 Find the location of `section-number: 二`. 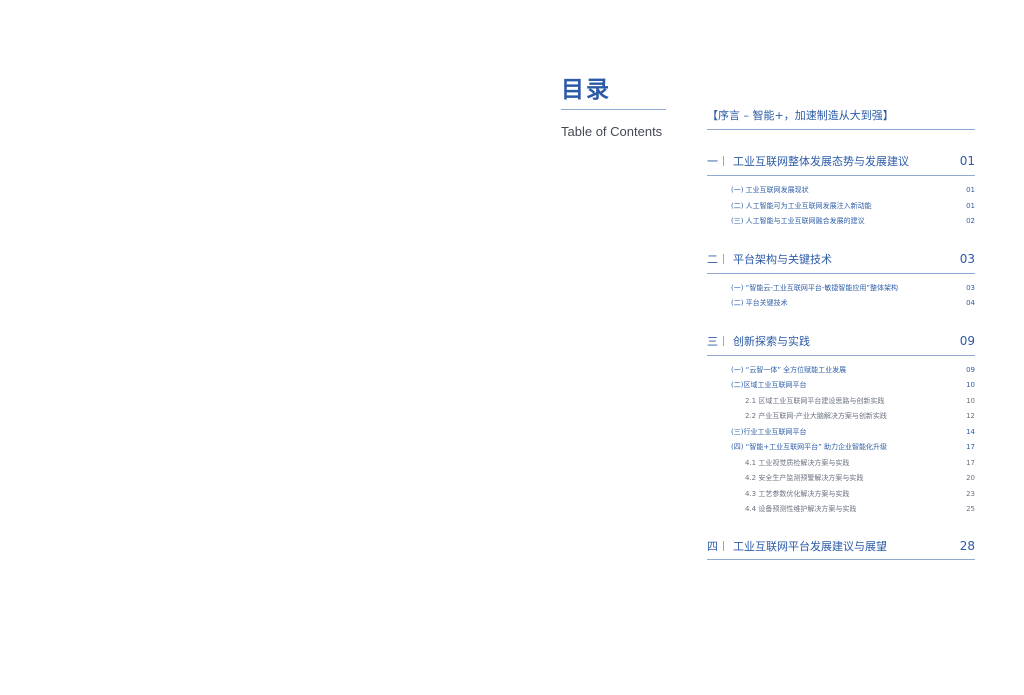

section-number: 二 is located at coordinates (712, 259).